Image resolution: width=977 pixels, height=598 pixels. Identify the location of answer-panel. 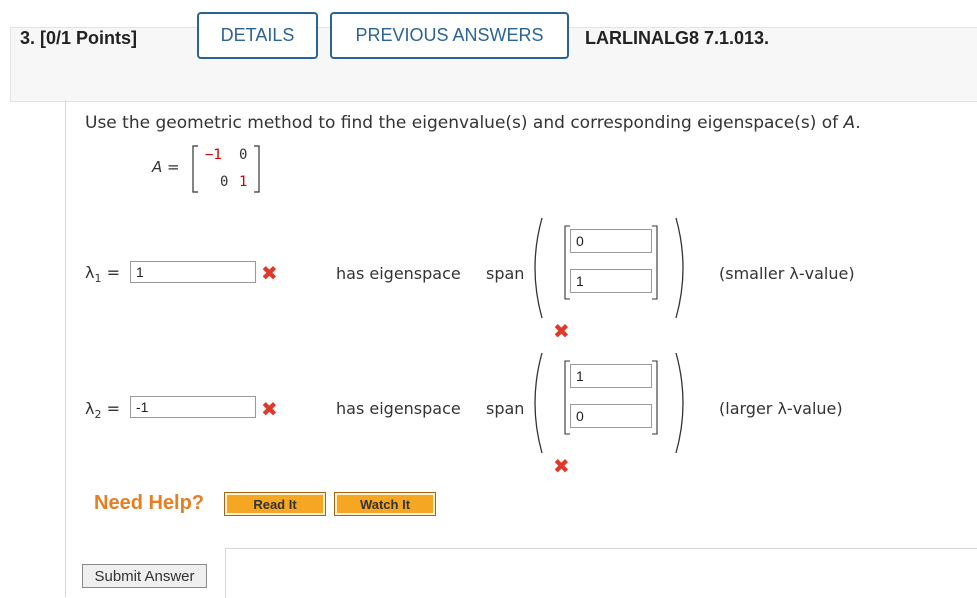
(601, 573).